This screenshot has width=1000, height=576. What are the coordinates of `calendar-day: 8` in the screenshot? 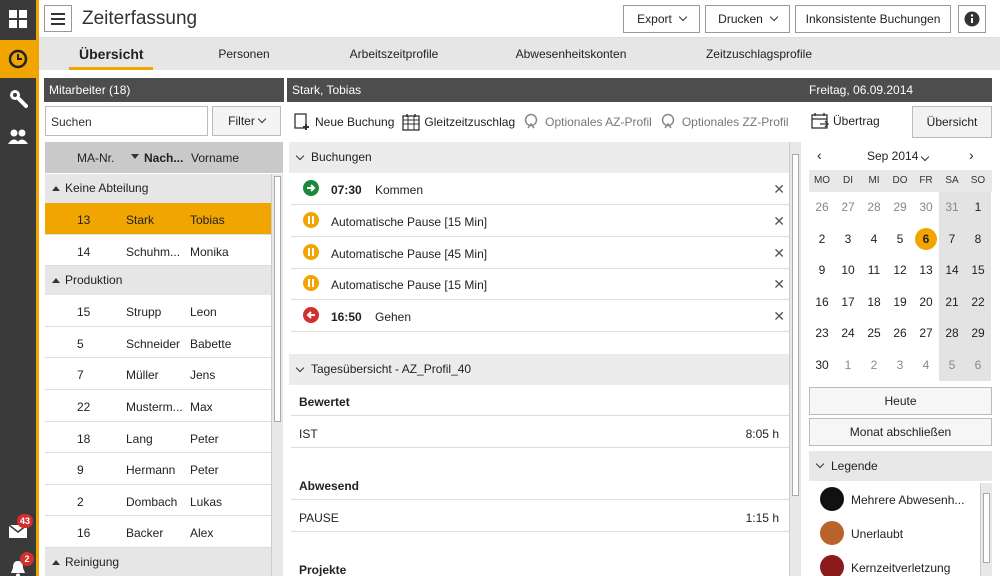 It's located at (978, 239).